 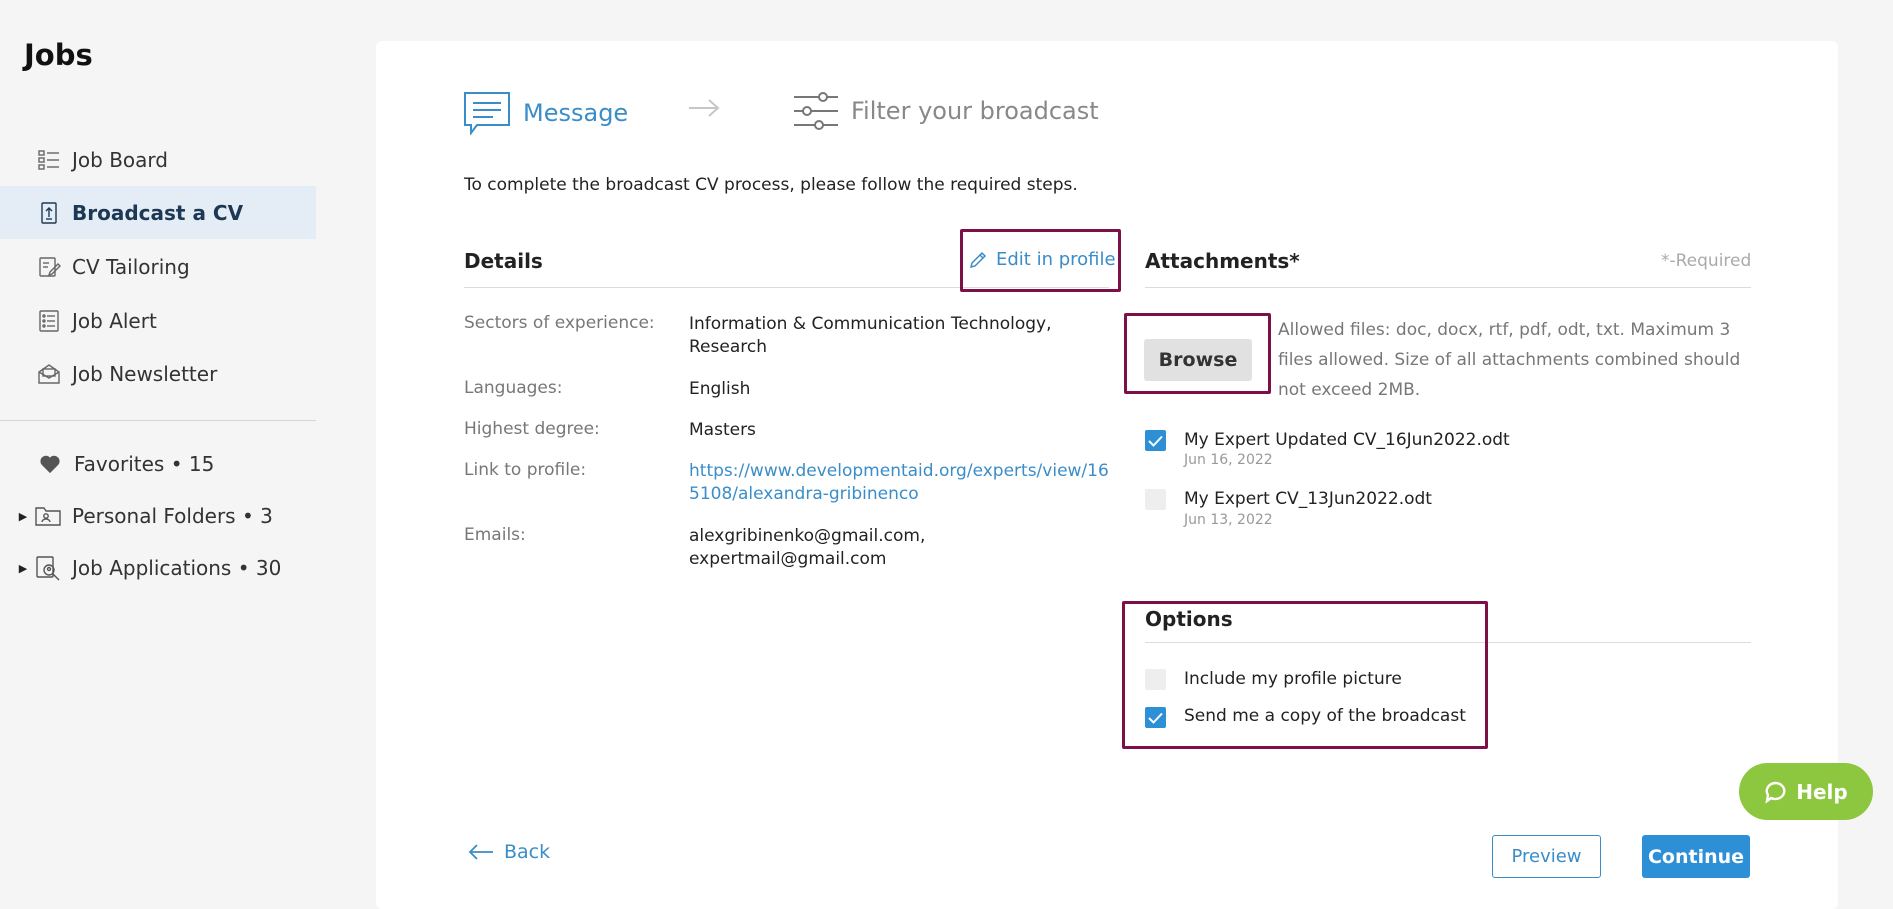 I want to click on detail-value: Masters, so click(x=722, y=430).